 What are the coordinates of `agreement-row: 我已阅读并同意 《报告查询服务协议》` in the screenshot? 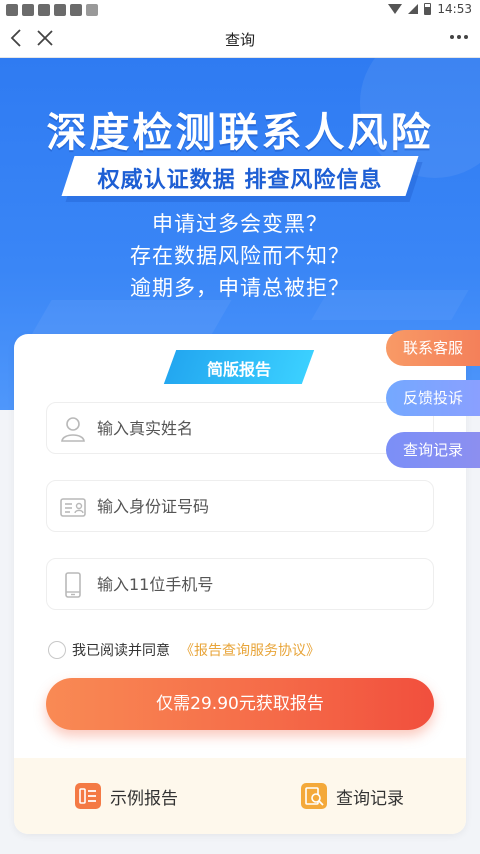 It's located at (184, 650).